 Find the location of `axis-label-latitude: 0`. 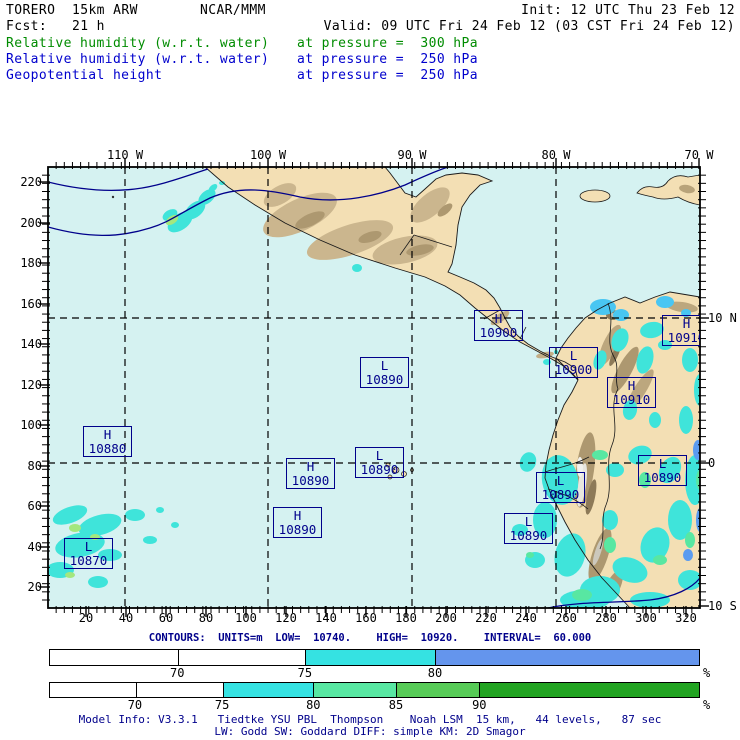

axis-label-latitude: 0 is located at coordinates (712, 463).